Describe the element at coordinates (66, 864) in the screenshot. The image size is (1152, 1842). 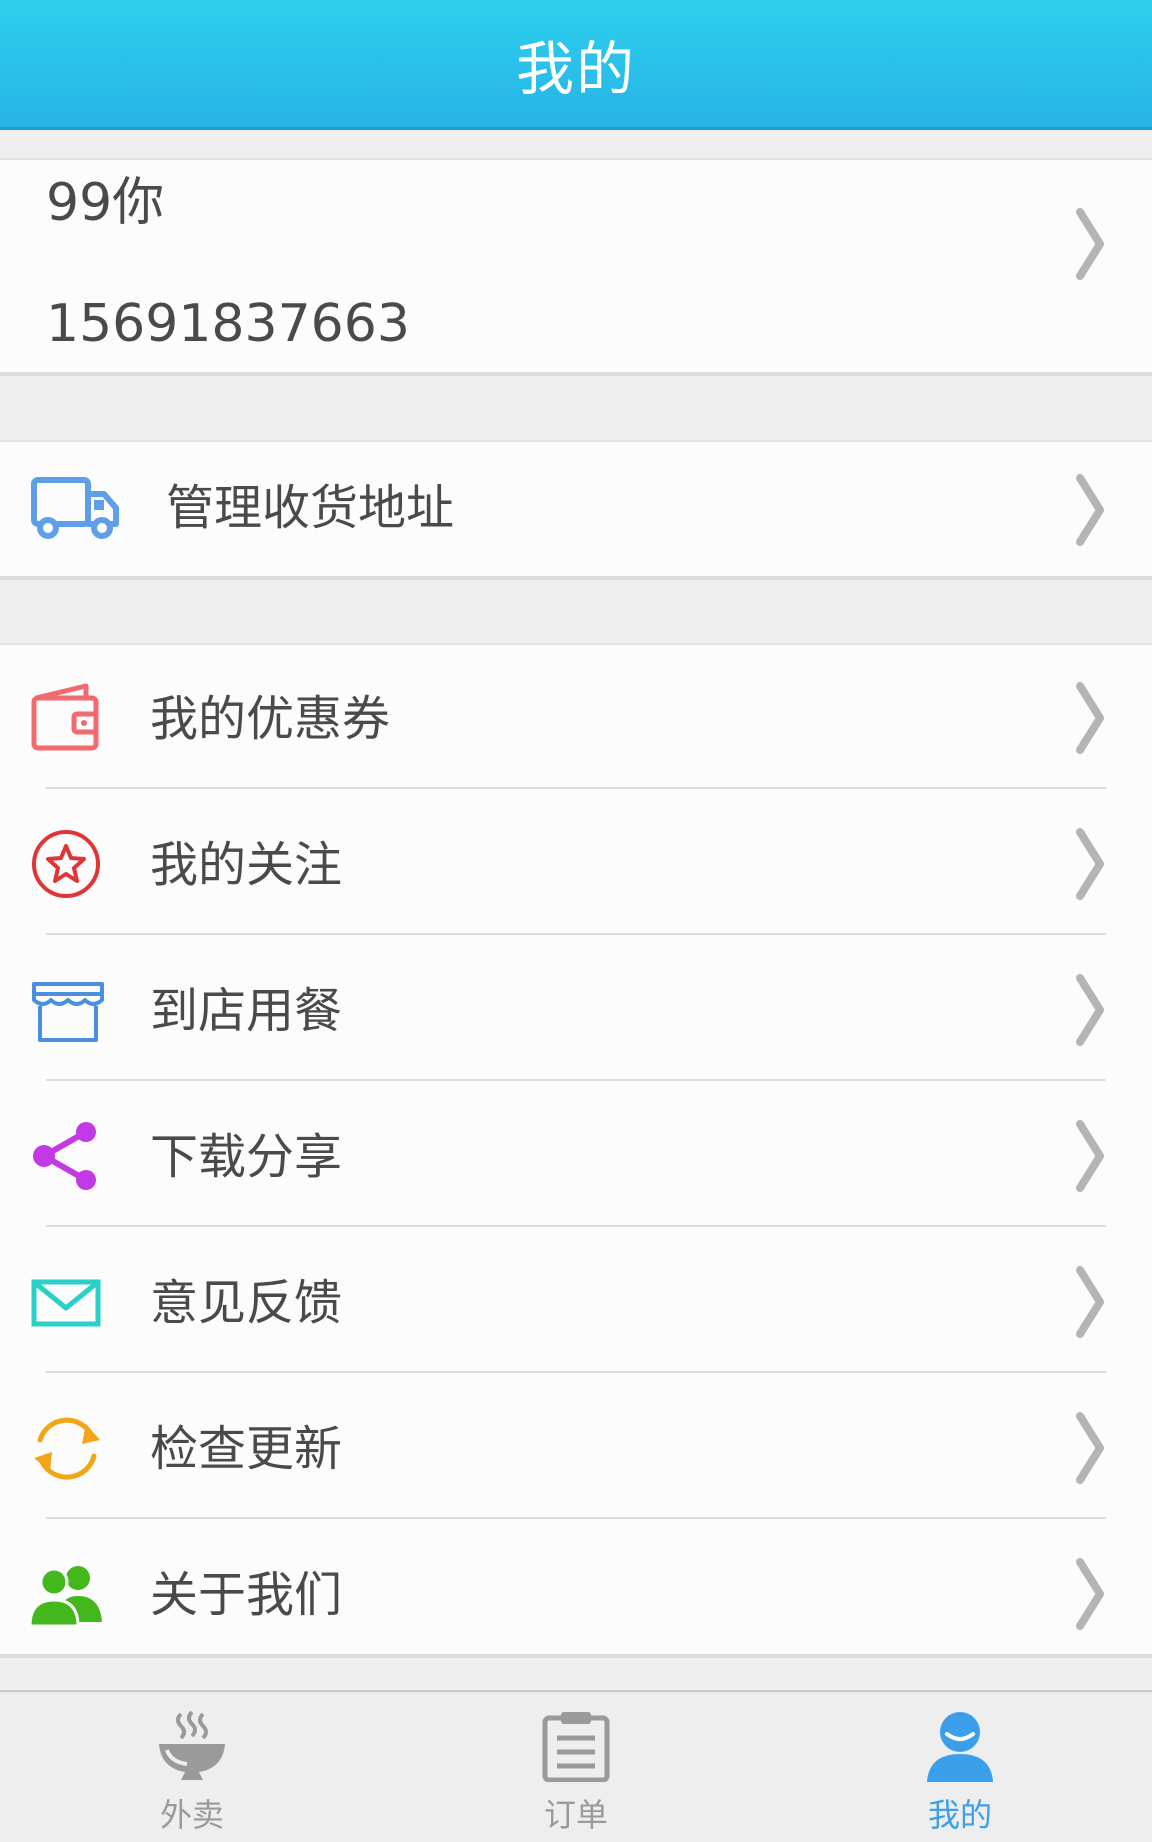
I see `star-circle-icon` at that location.